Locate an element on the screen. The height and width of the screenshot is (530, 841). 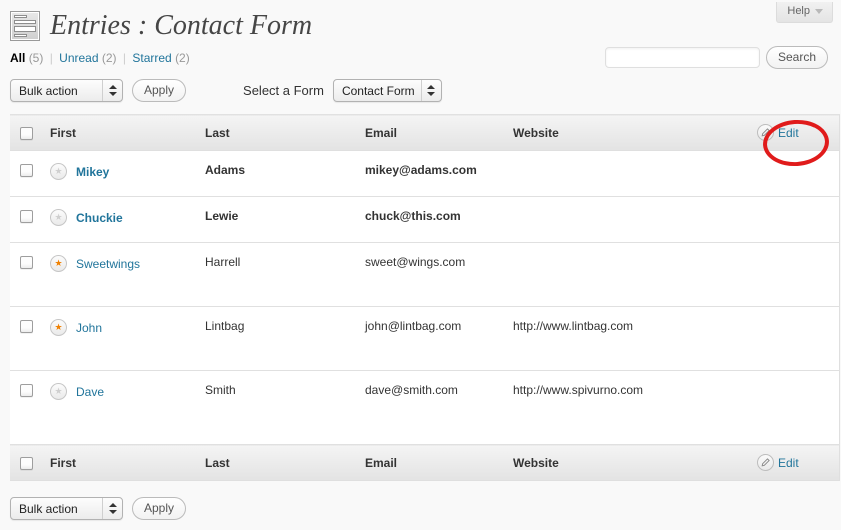
cell-email-text: dave@smith.com is located at coordinates (411, 390).